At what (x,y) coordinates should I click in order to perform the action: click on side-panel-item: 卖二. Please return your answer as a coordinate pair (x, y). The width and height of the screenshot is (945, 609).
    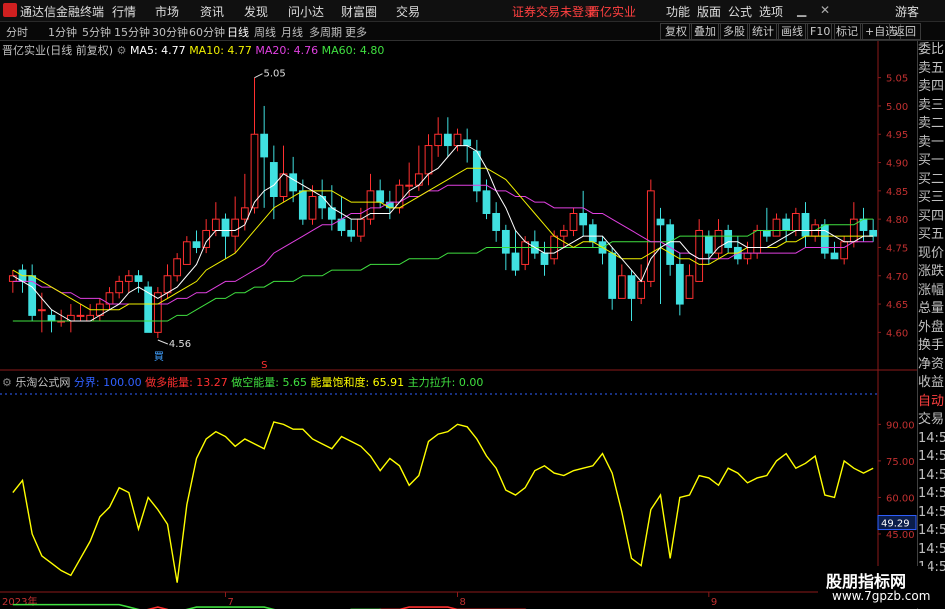
    Looking at the image, I should click on (931, 124).